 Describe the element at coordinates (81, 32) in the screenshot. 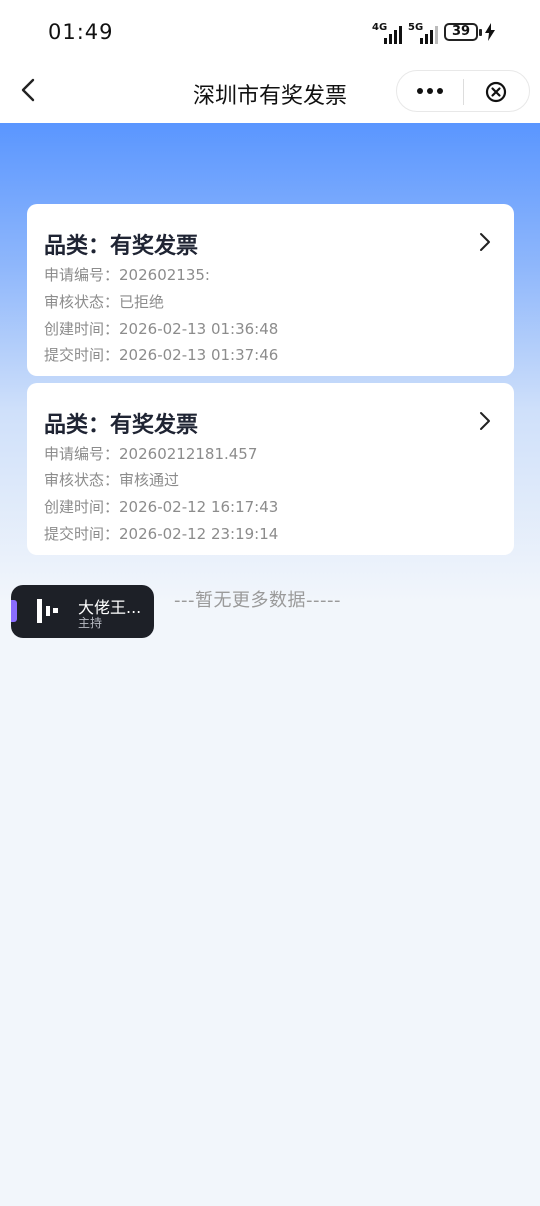

I see `status-time: 01:49` at that location.